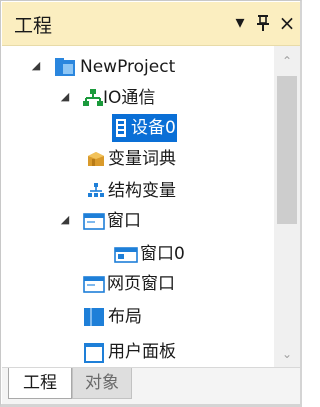 This screenshot has height=407, width=320. Describe the element at coordinates (64, 67) in the screenshot. I see `project-icon` at that location.